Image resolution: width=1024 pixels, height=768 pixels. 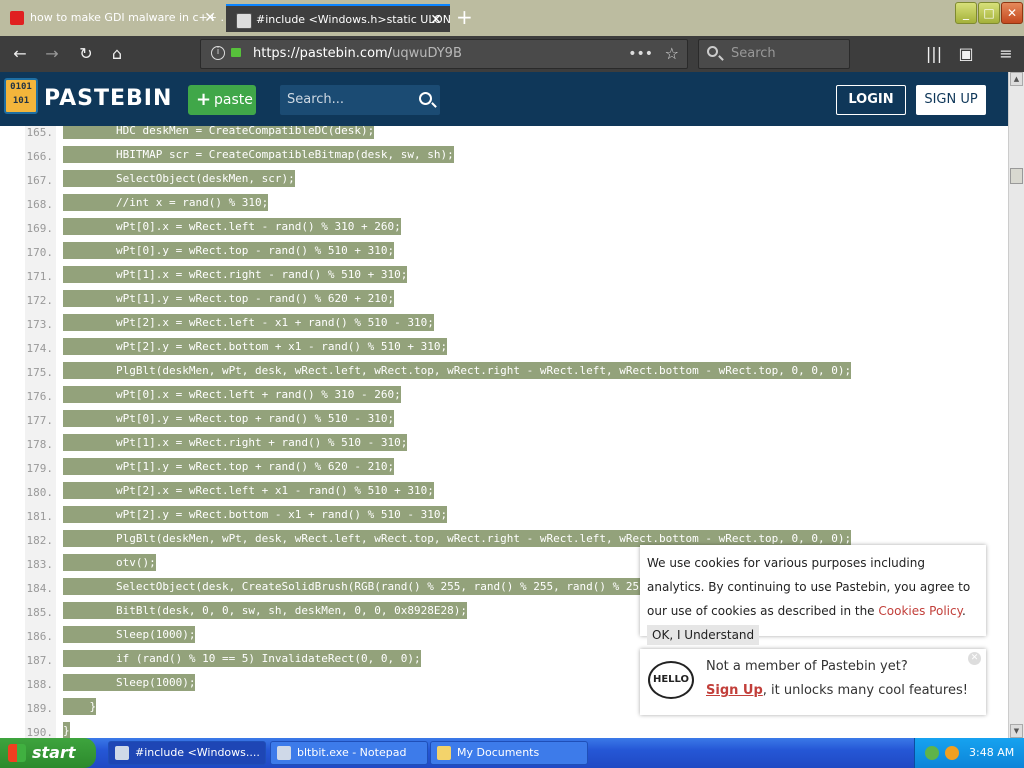 I want to click on line-number: 185., so click(x=40, y=612).